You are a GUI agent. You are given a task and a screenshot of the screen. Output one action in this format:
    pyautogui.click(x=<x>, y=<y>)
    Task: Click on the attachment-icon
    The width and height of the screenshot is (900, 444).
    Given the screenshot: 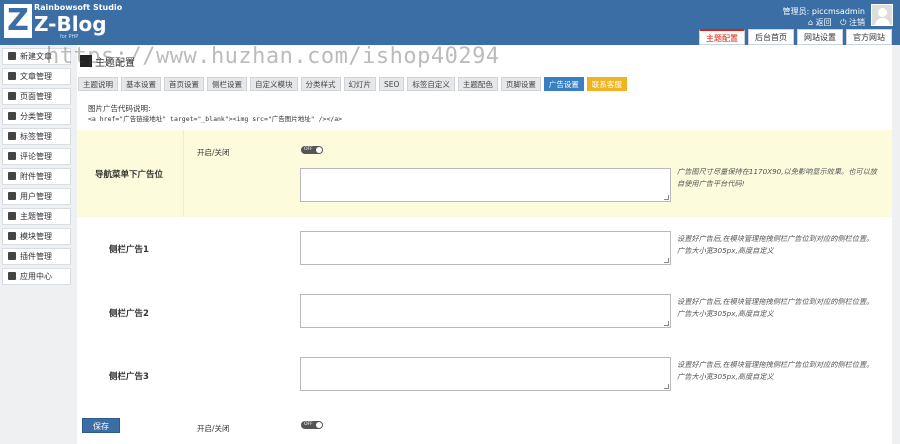 What is the action you would take?
    pyautogui.click(x=12, y=176)
    